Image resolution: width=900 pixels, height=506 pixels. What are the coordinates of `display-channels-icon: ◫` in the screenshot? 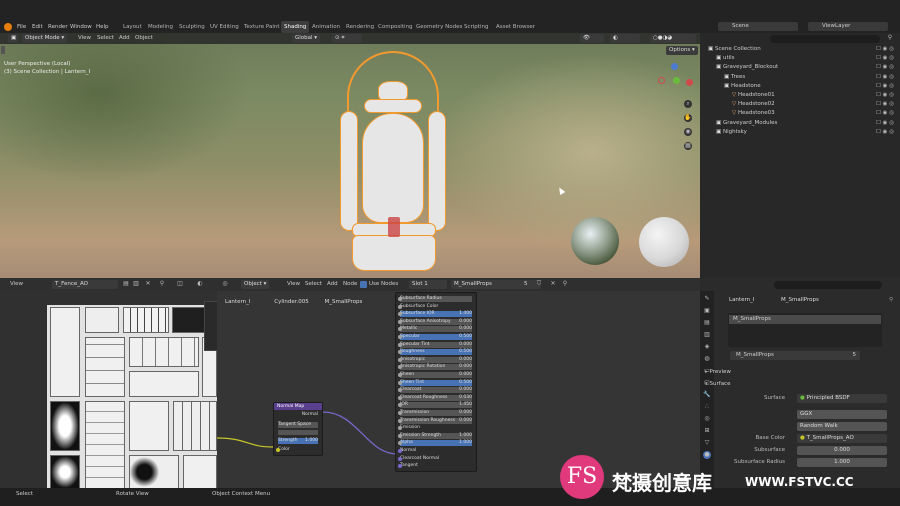 It's located at (180, 284).